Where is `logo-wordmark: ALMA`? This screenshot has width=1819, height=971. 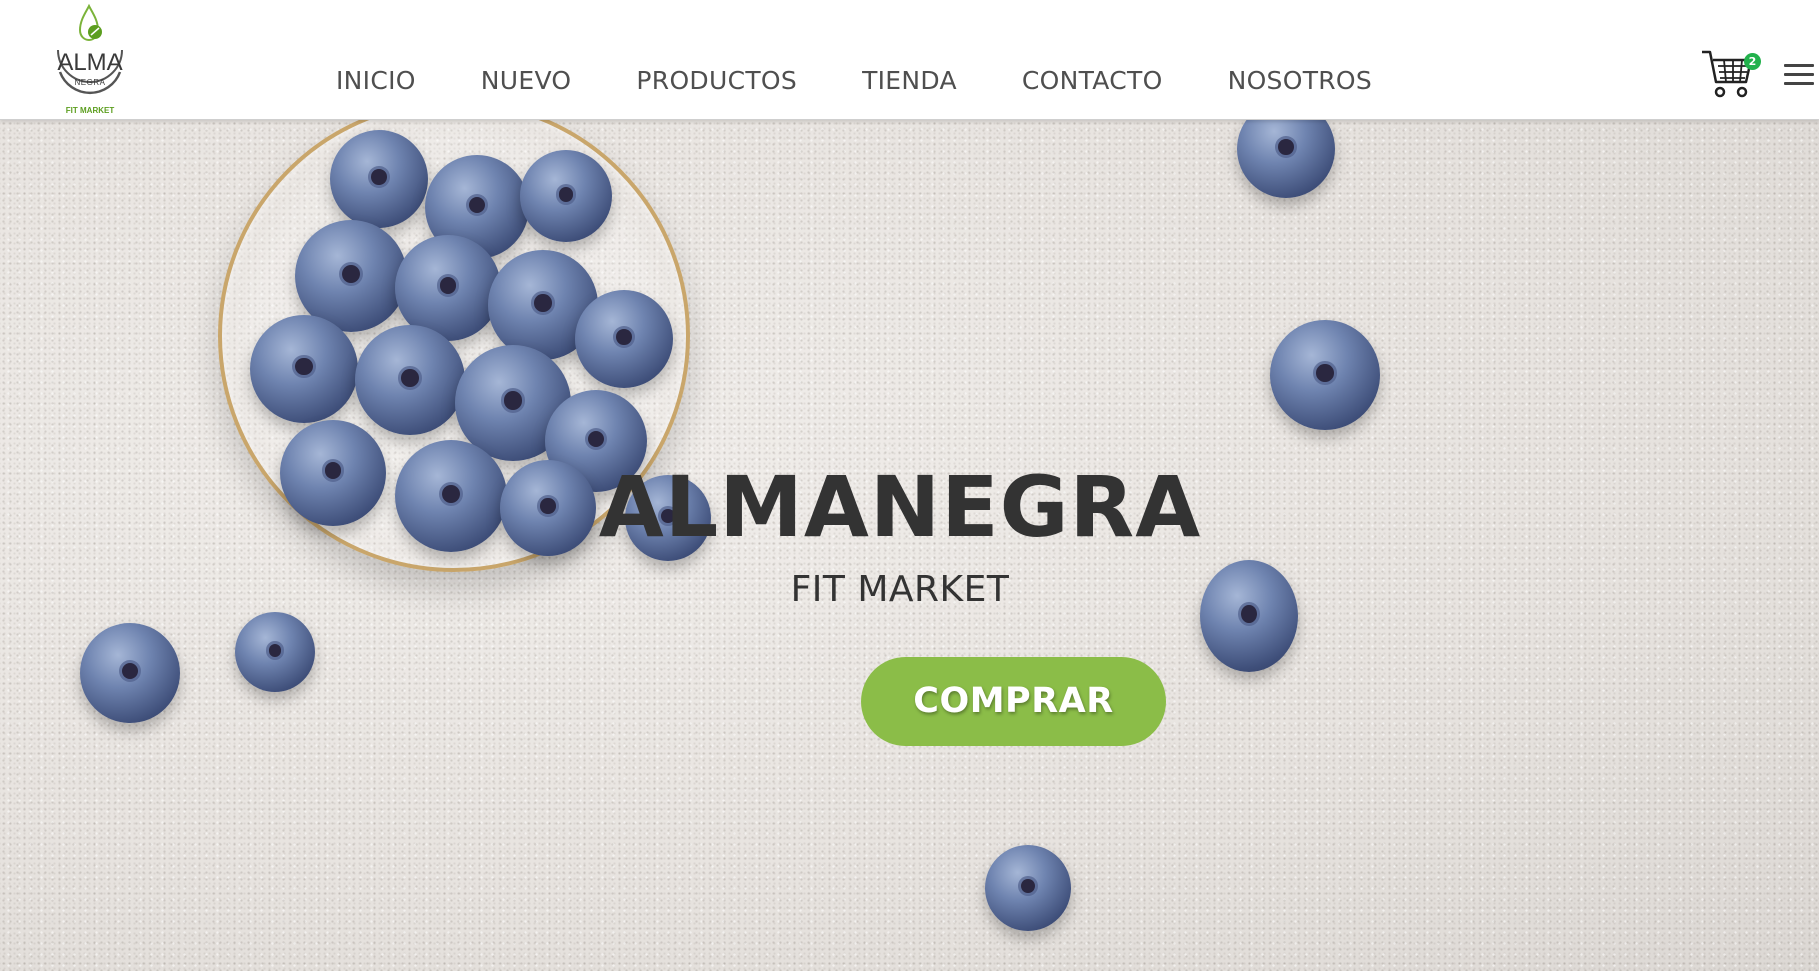 logo-wordmark: ALMA is located at coordinates (90, 62).